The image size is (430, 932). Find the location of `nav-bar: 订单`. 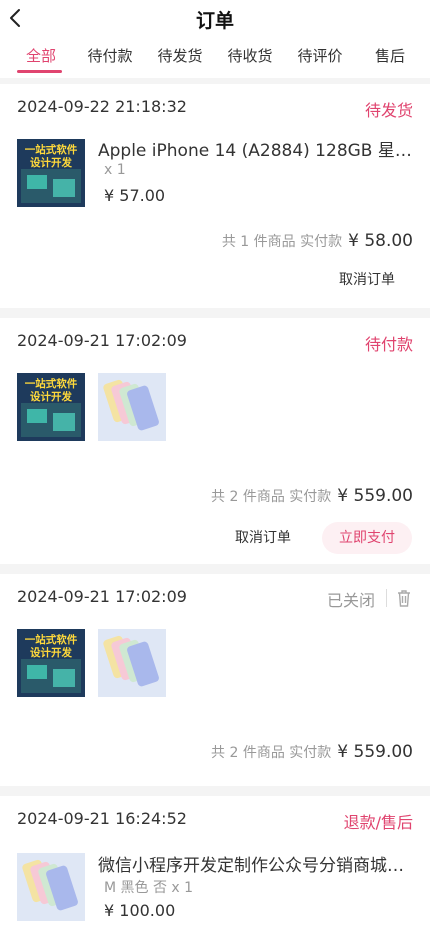

nav-bar: 订单 is located at coordinates (215, 18).